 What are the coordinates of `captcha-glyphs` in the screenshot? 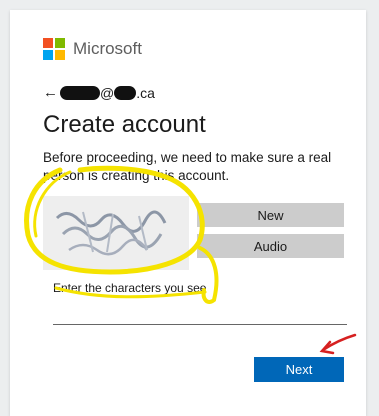 It's located at (111, 233).